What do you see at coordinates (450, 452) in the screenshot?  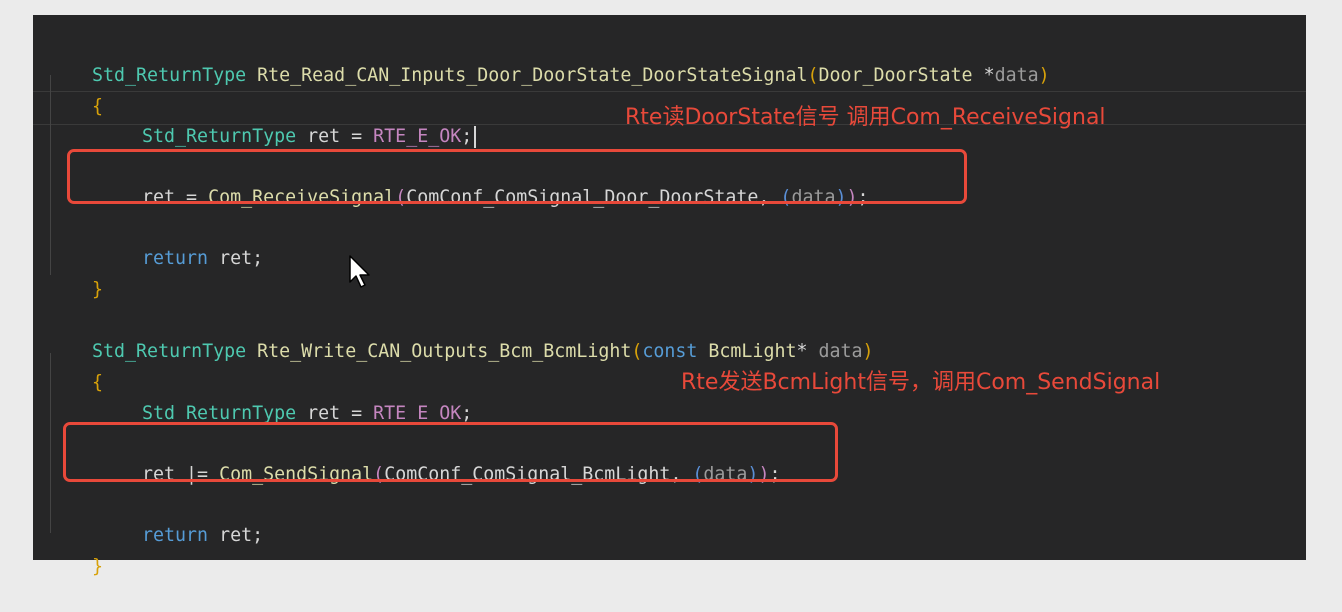 I see `highlight-box-send-signal` at bounding box center [450, 452].